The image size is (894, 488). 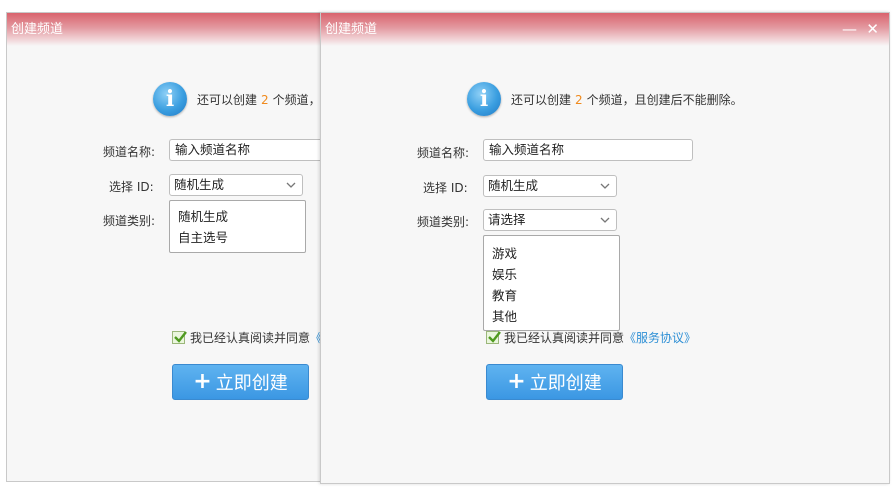 What do you see at coordinates (872, 29) in the screenshot?
I see `close-icon: ✕` at bounding box center [872, 29].